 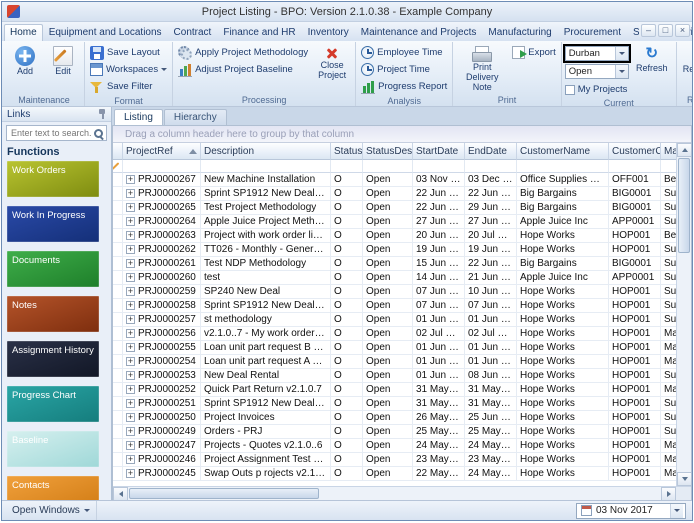 What do you see at coordinates (388, 151) in the screenshot?
I see `column-header-sdesc: StatusDesc` at bounding box center [388, 151].